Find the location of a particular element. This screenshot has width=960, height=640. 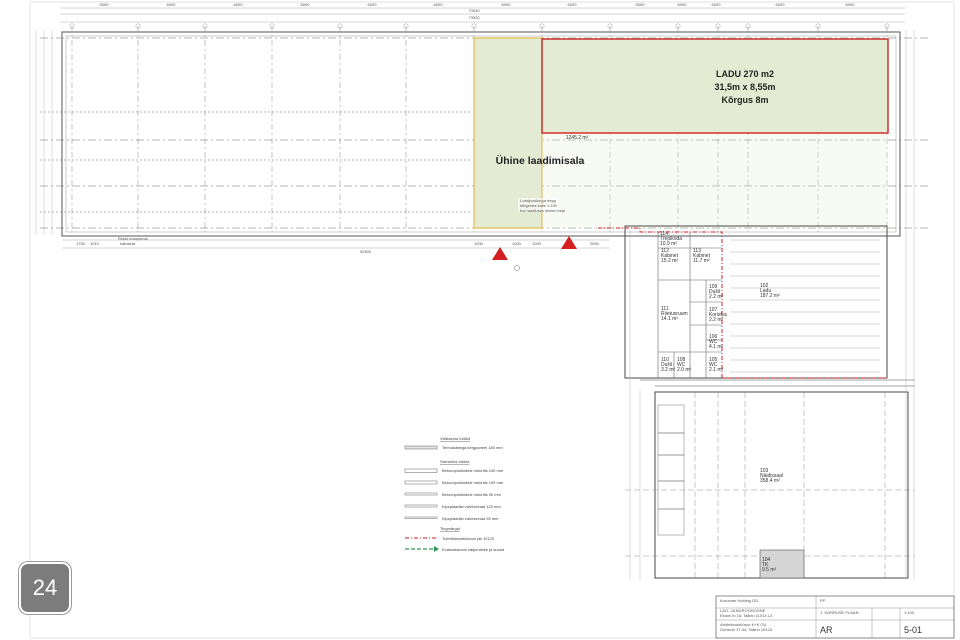

room-label-108: 108WC2.0 m² is located at coordinates (684, 365).